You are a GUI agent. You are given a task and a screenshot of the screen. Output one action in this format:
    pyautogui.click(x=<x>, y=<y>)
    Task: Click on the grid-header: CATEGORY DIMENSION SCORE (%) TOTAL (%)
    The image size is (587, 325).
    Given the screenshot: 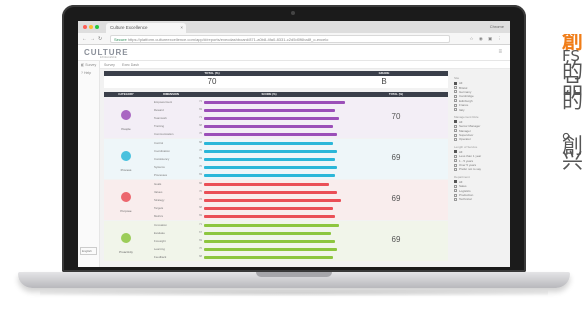 What is the action you would take?
    pyautogui.click(x=276, y=94)
    